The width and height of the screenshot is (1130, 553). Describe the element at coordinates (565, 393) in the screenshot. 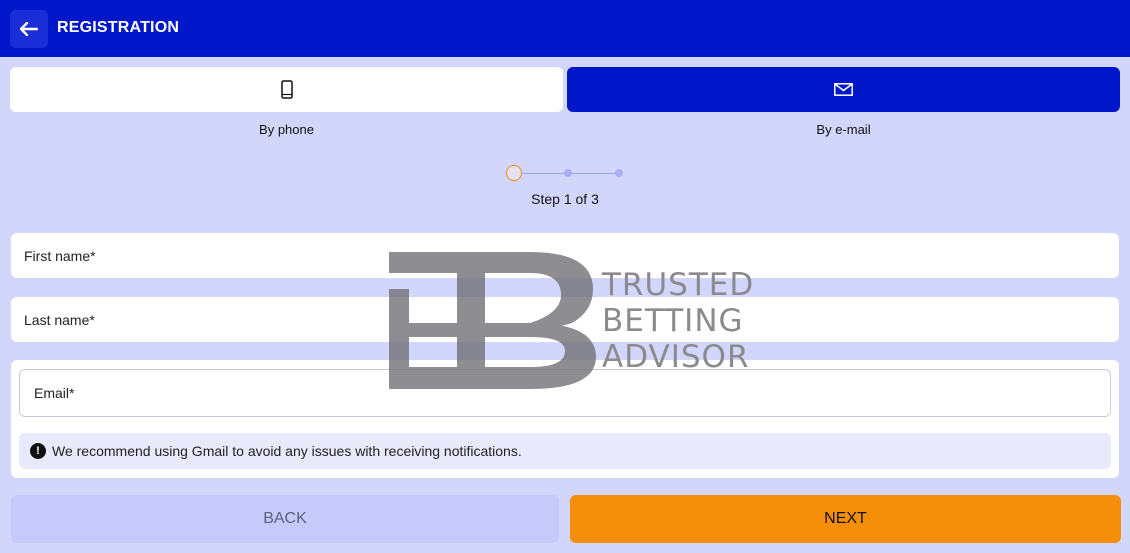

I see `email-field: Email*` at that location.